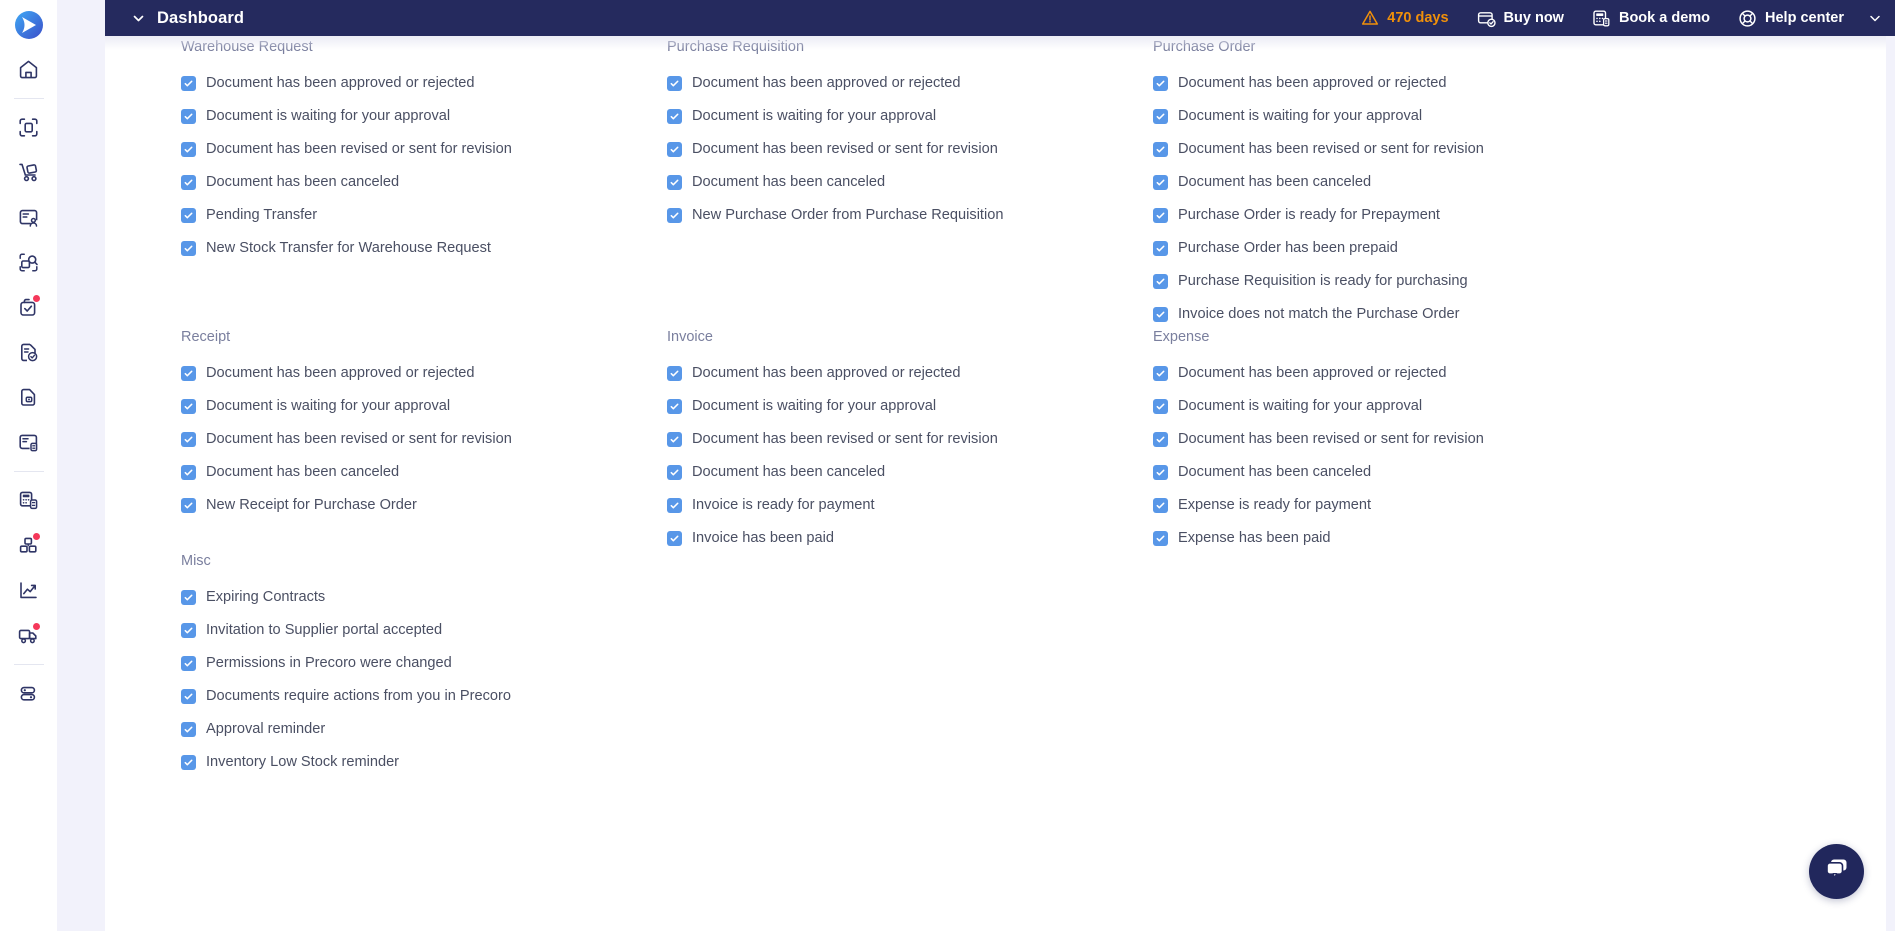 Image resolution: width=1895 pixels, height=931 pixels. Describe the element at coordinates (28, 590) in the screenshot. I see `sidebar-item-reports` at that location.